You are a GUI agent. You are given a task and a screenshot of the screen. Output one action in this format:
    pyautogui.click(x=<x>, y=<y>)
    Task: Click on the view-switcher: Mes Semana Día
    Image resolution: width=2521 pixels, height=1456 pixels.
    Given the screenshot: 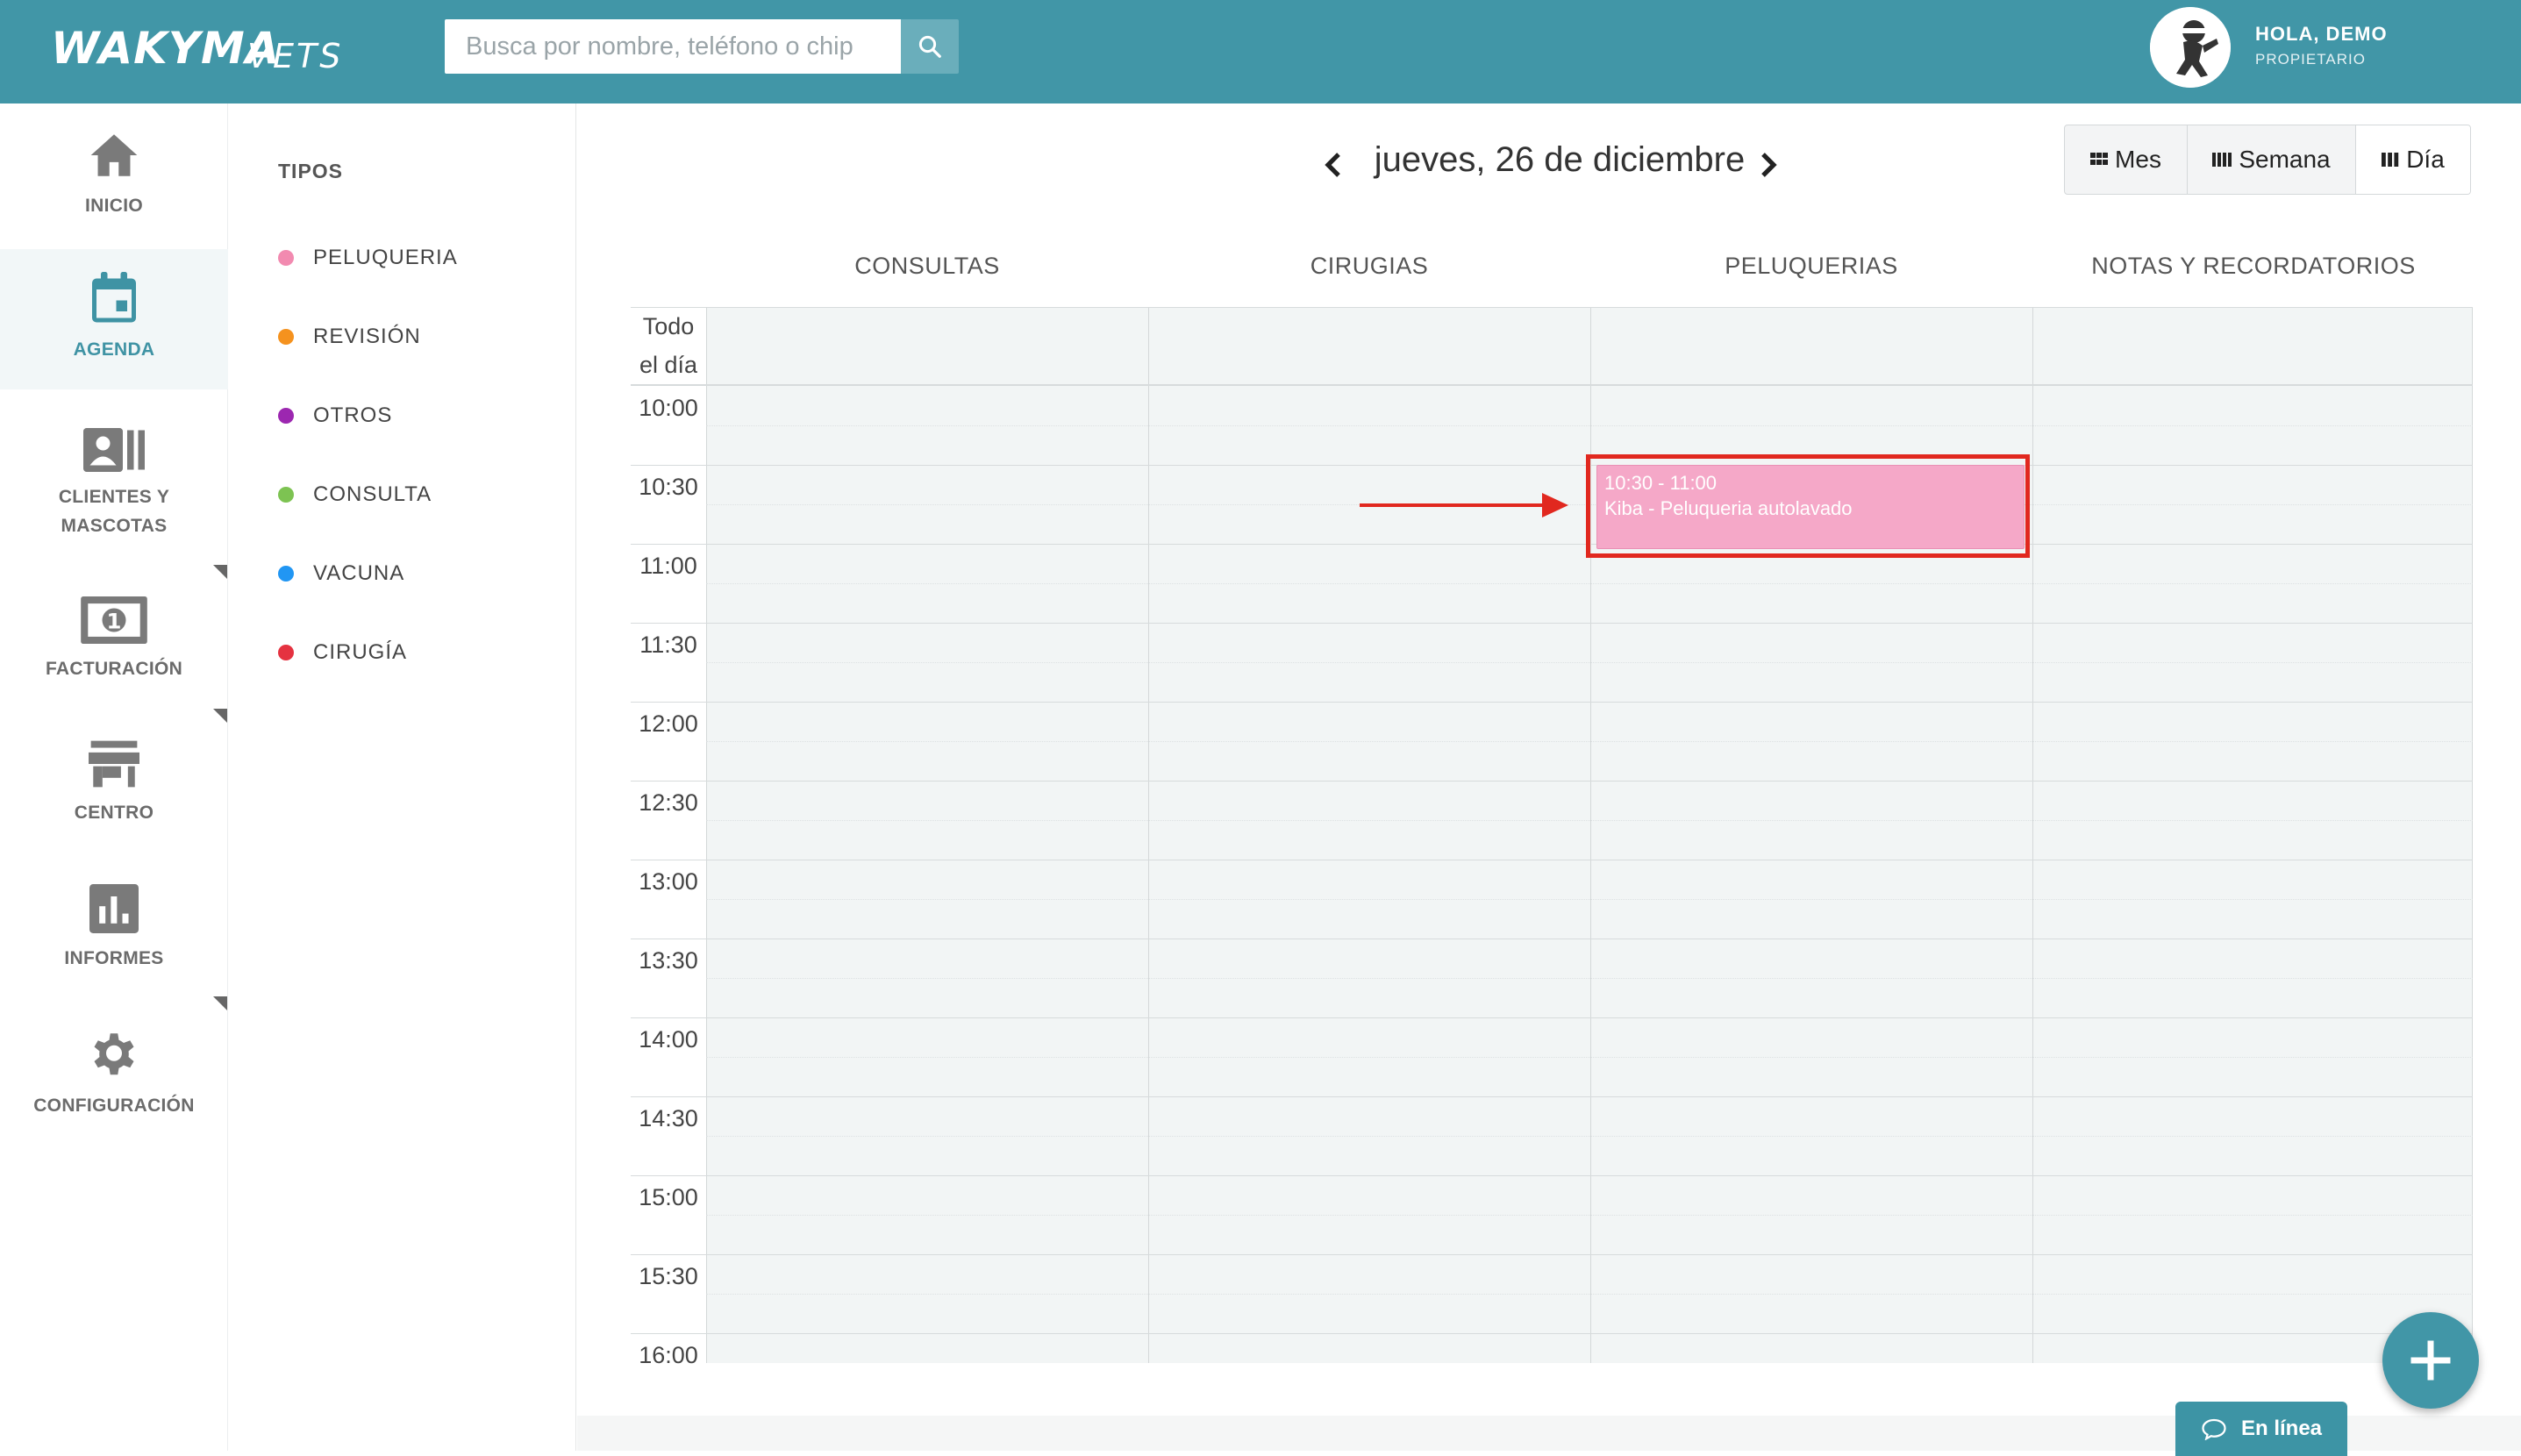 What is the action you would take?
    pyautogui.click(x=2268, y=160)
    